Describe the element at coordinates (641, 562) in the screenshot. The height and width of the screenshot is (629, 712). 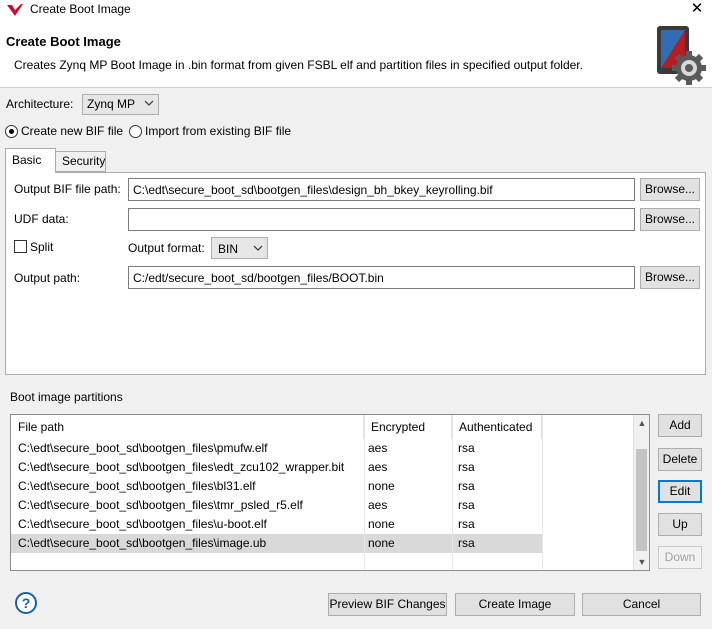
I see `scroll-down-icon: ▼` at that location.